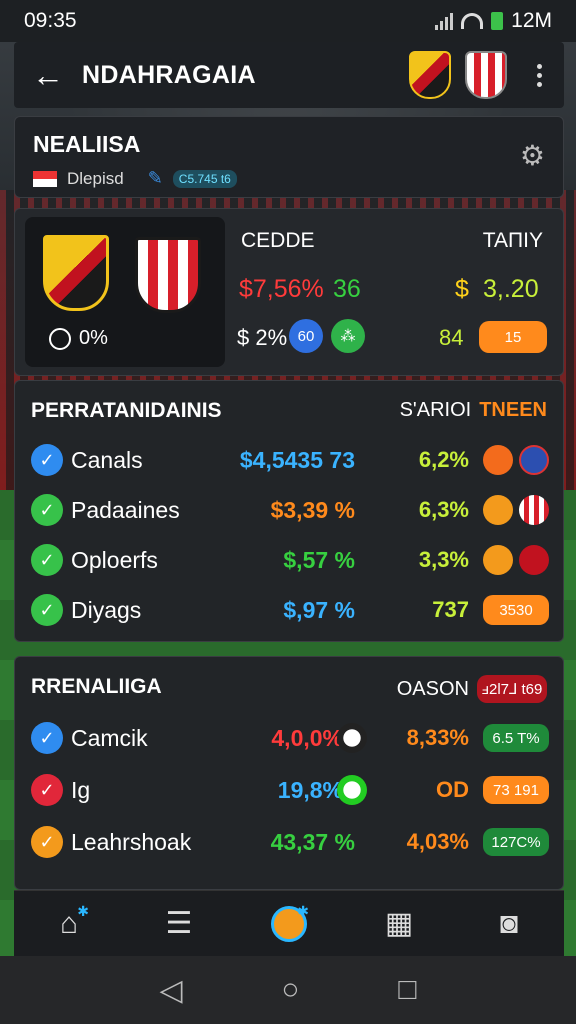 The height and width of the screenshot is (1024, 576). Describe the element at coordinates (126, 410) in the screenshot. I see `table1-title: PERRATANIDAINIS` at that location.